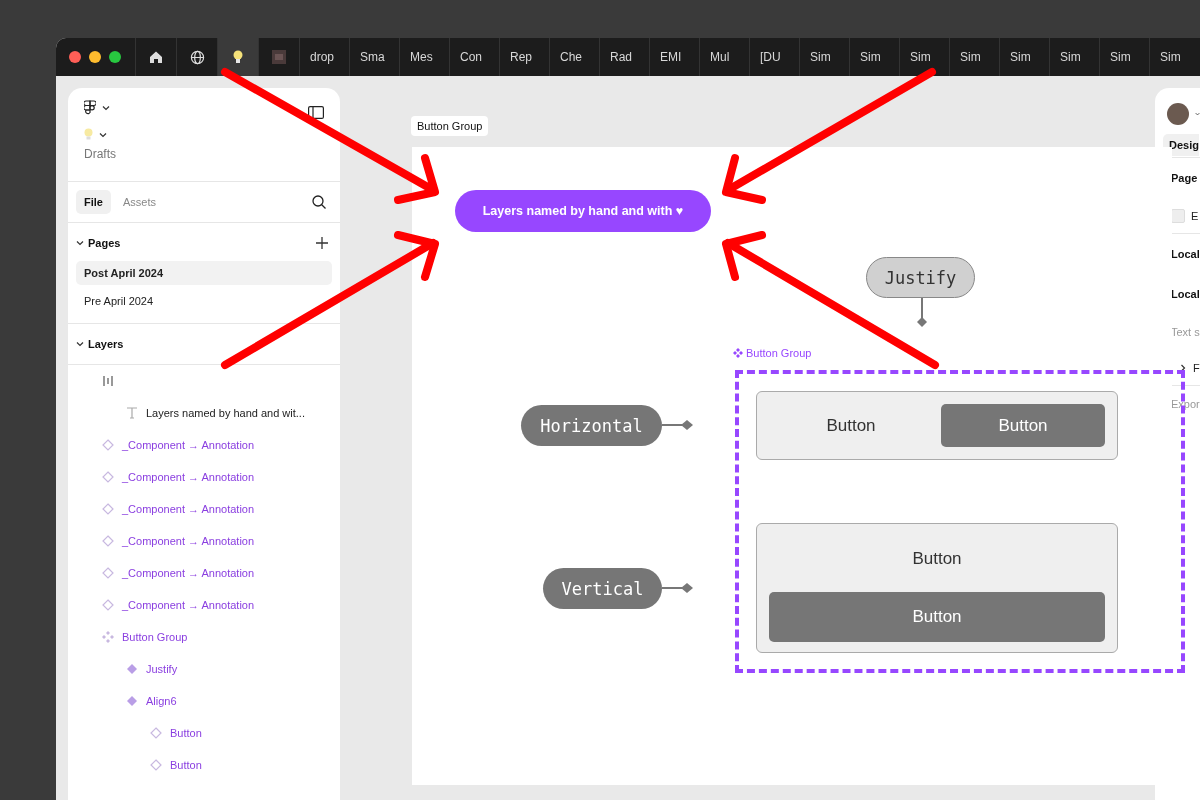  I want to click on section-title: Layers, so click(106, 344).